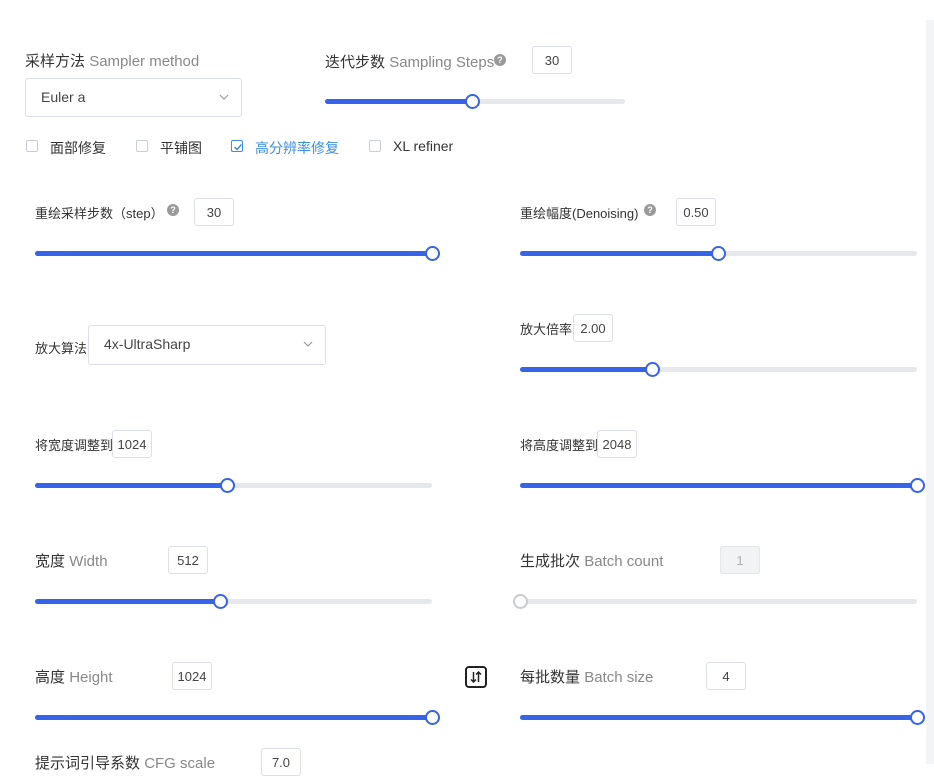 The width and height of the screenshot is (934, 777). Describe the element at coordinates (227, 485) in the screenshot. I see `resize-width-slider-thumb` at that location.